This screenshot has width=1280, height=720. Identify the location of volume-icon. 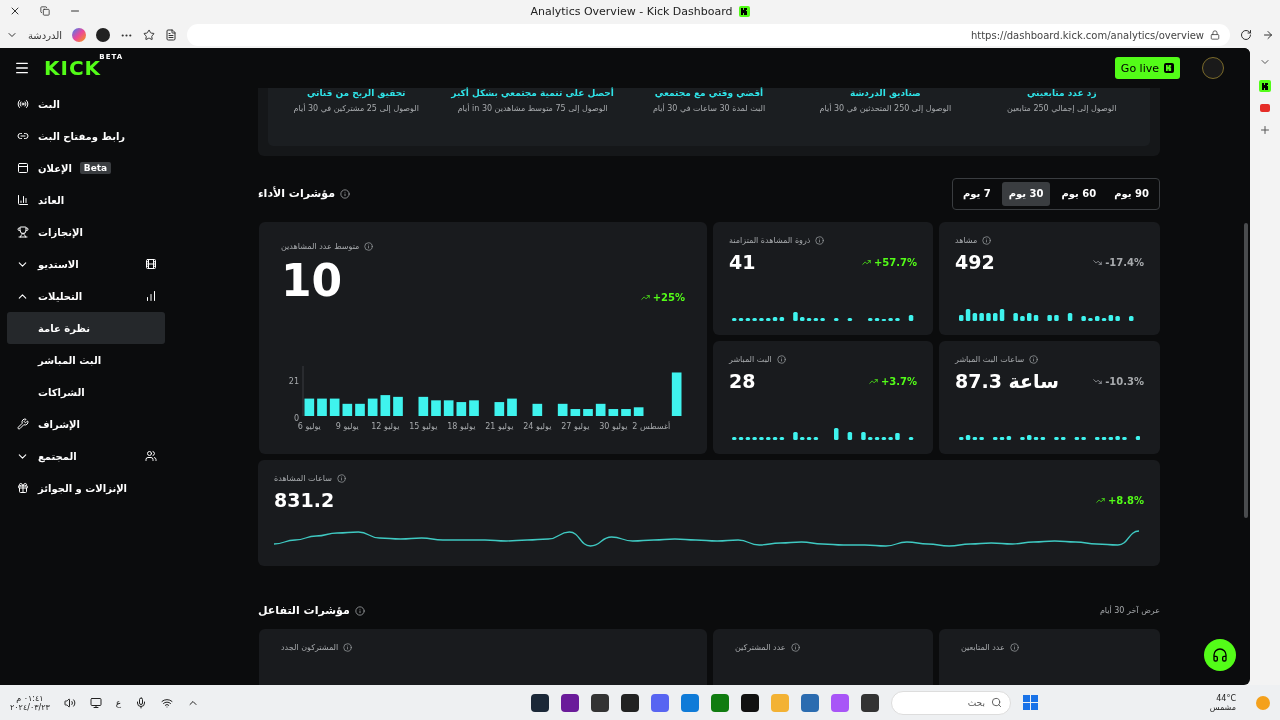
(69, 702).